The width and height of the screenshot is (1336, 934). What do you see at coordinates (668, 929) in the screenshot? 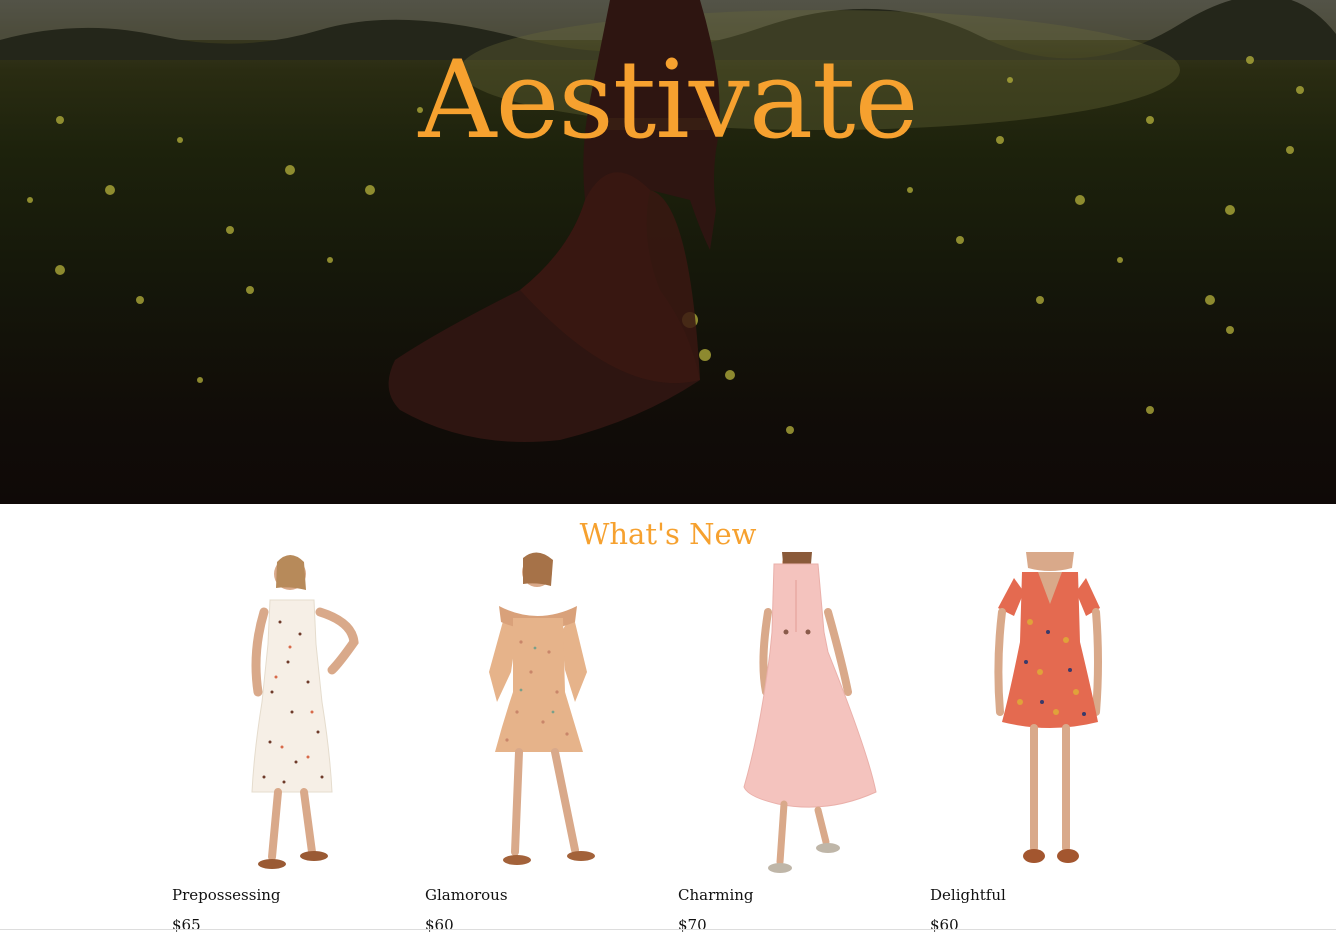
I see `page-divider` at bounding box center [668, 929].